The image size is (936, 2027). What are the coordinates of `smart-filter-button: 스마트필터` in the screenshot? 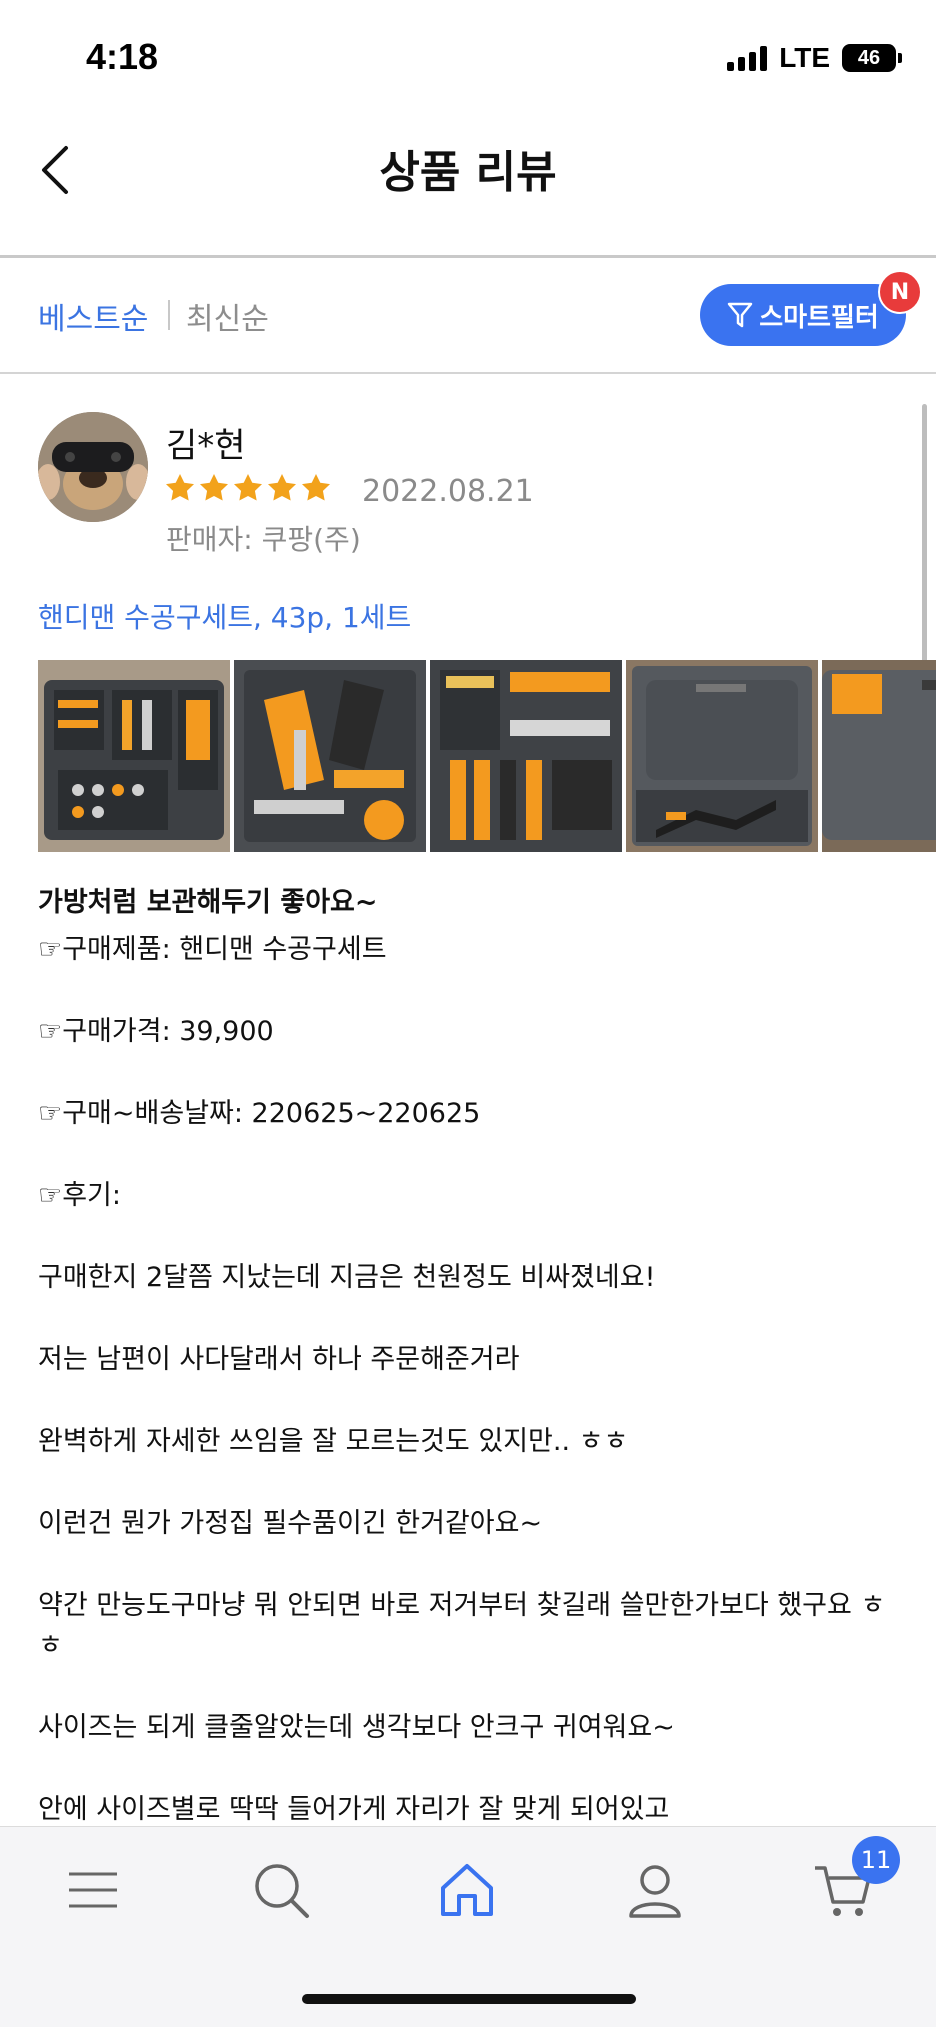 It's located at (803, 315).